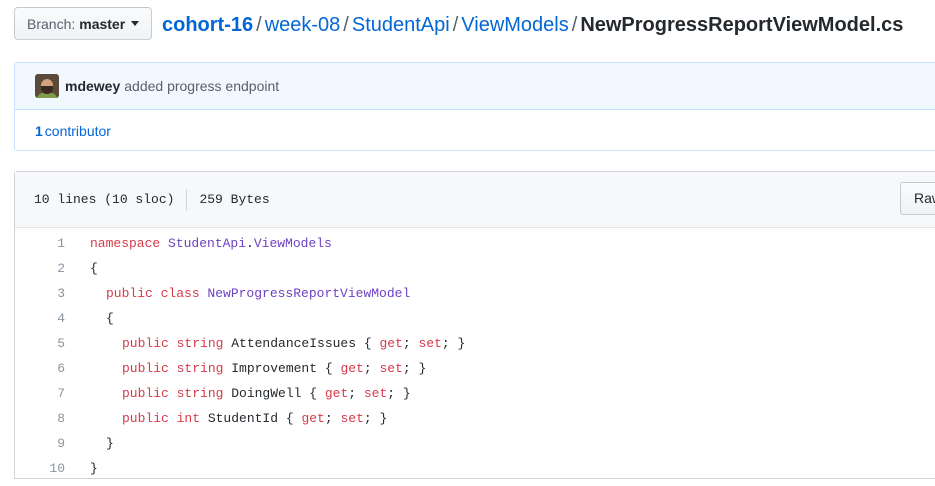 The height and width of the screenshot is (486, 935). Describe the element at coordinates (135, 23) in the screenshot. I see `caret-down-icon` at that location.